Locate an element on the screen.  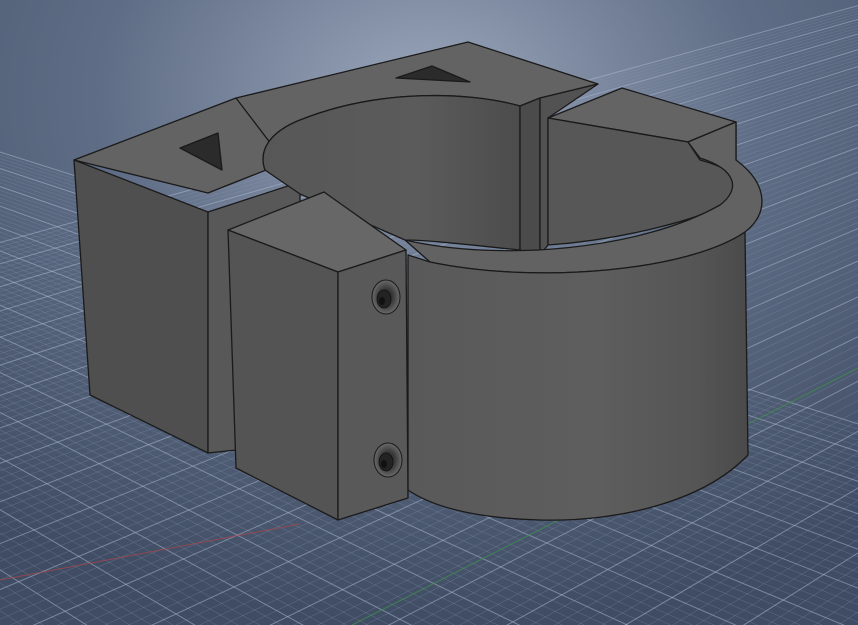
slot-gap-face is located at coordinates (530, 176).